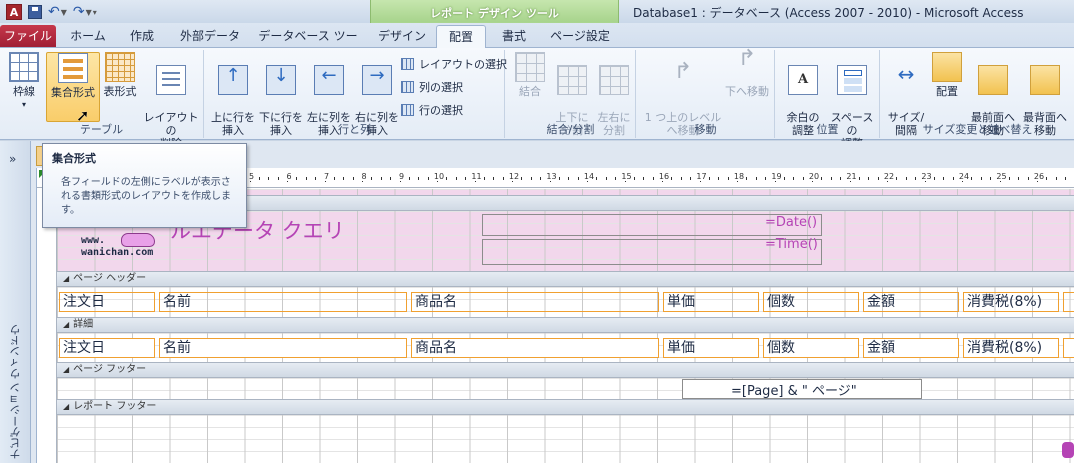 This screenshot has width=1074, height=463. I want to click on page-header-section: 注文日 名前 商品名 単価 個数 金額 消費税(8%), so click(565, 302).